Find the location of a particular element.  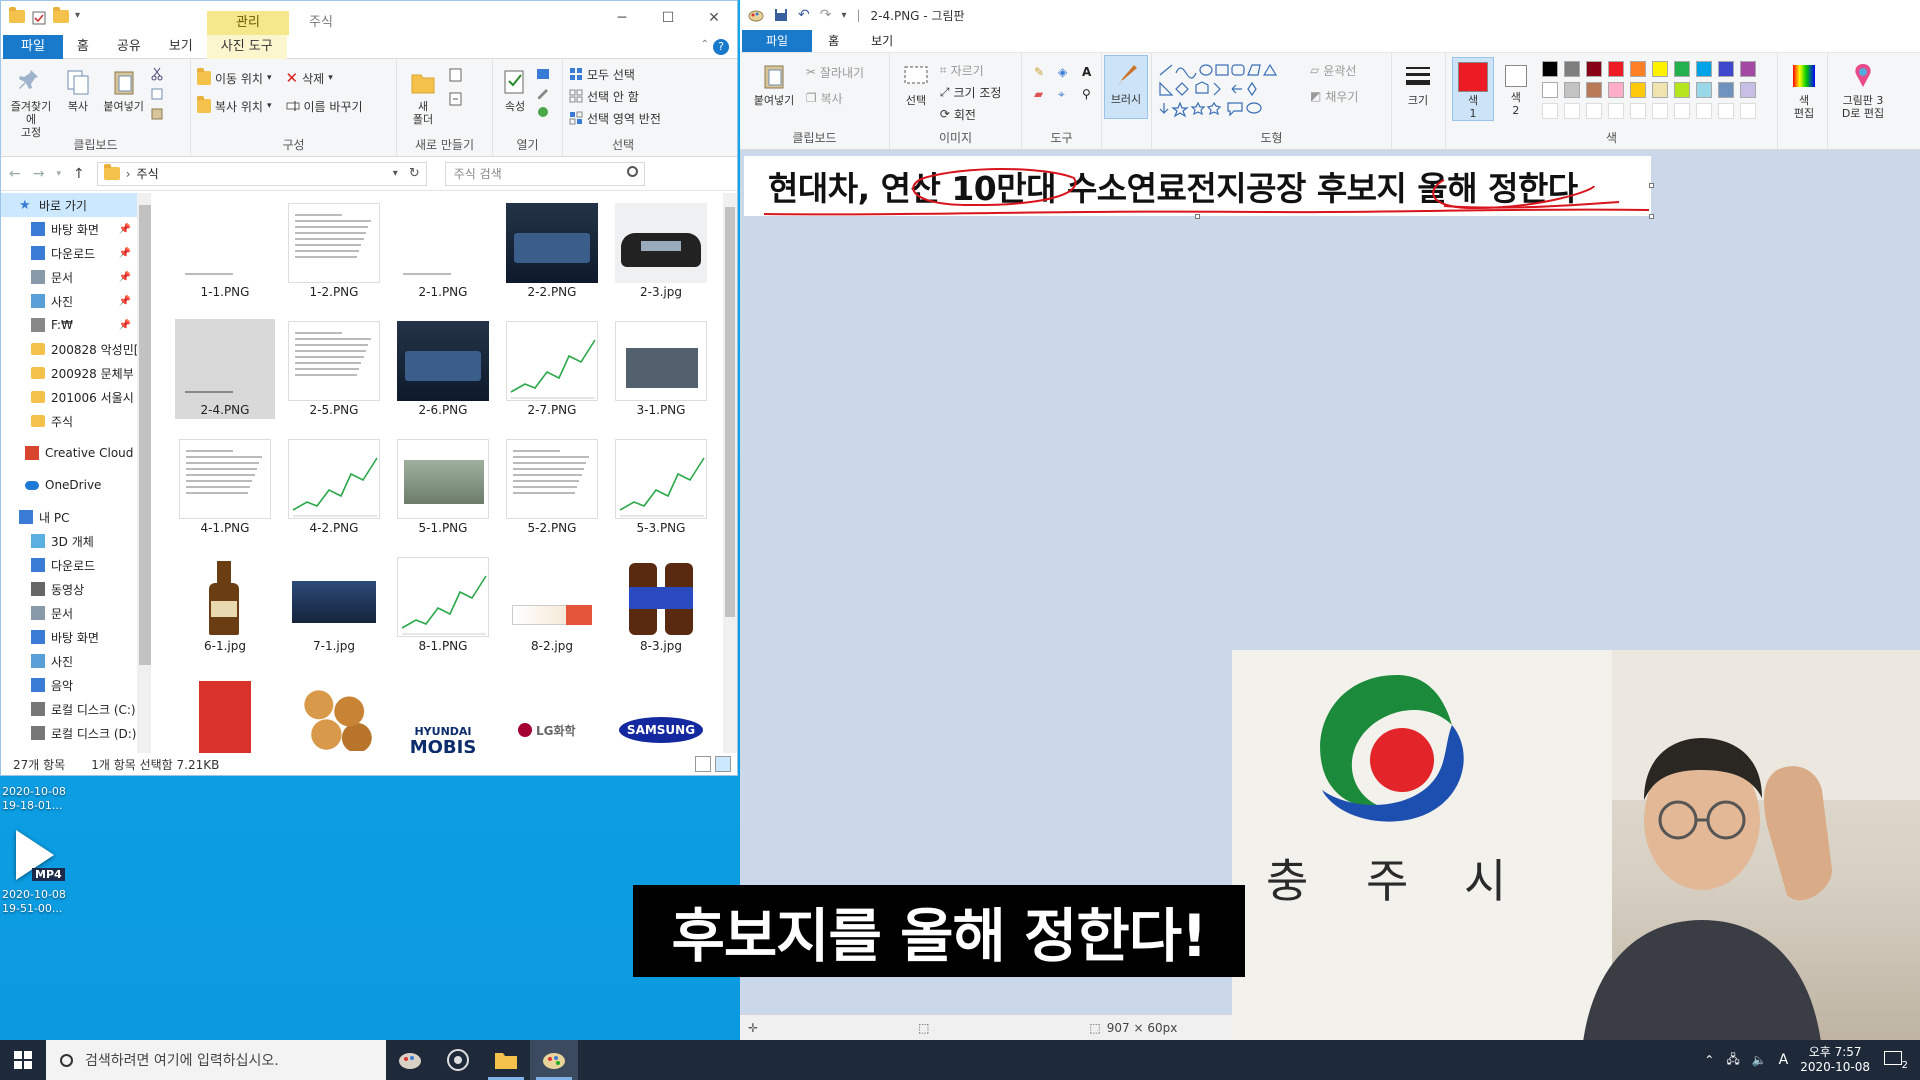

file-thumbnail-item: 4-2.PNG is located at coordinates (334, 487).